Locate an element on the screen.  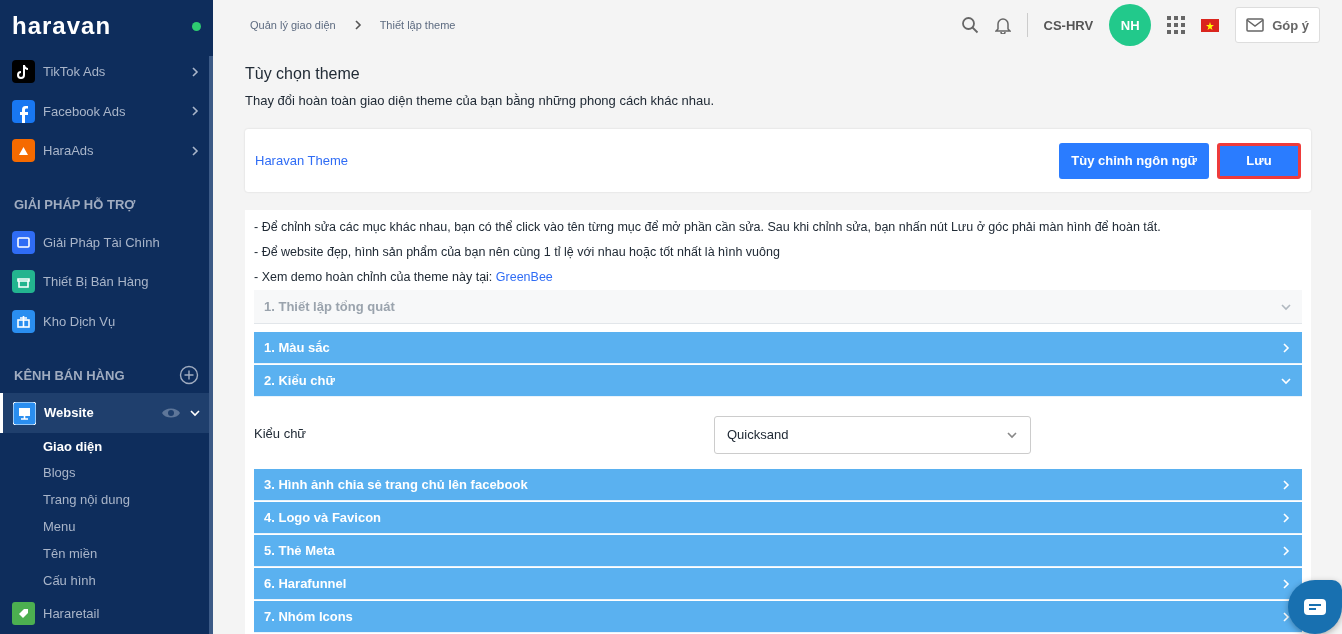
caret-icon is located at coordinates (1012, 435).